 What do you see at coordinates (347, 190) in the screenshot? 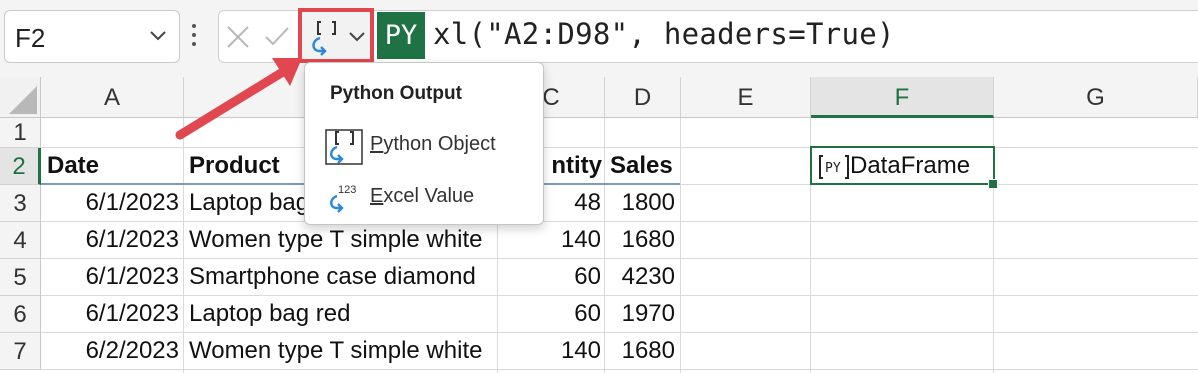
I see `svg-text: 123` at bounding box center [347, 190].